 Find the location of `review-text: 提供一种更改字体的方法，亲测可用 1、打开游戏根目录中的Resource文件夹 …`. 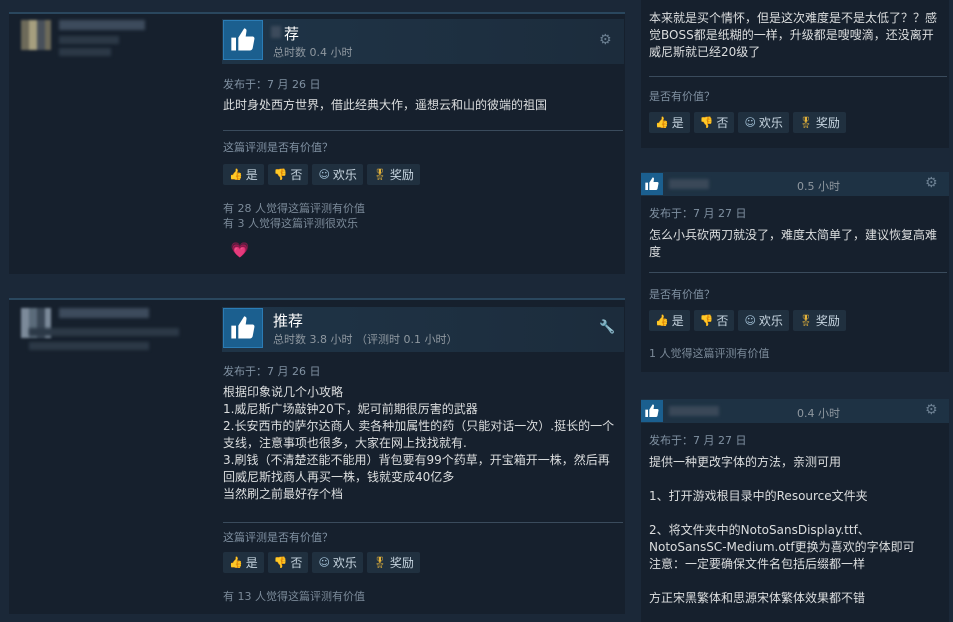

review-text: 提供一种更改字体的方法，亲测可用 1、打开游戏根目录中的Resource文件夹 … is located at coordinates (782, 530).